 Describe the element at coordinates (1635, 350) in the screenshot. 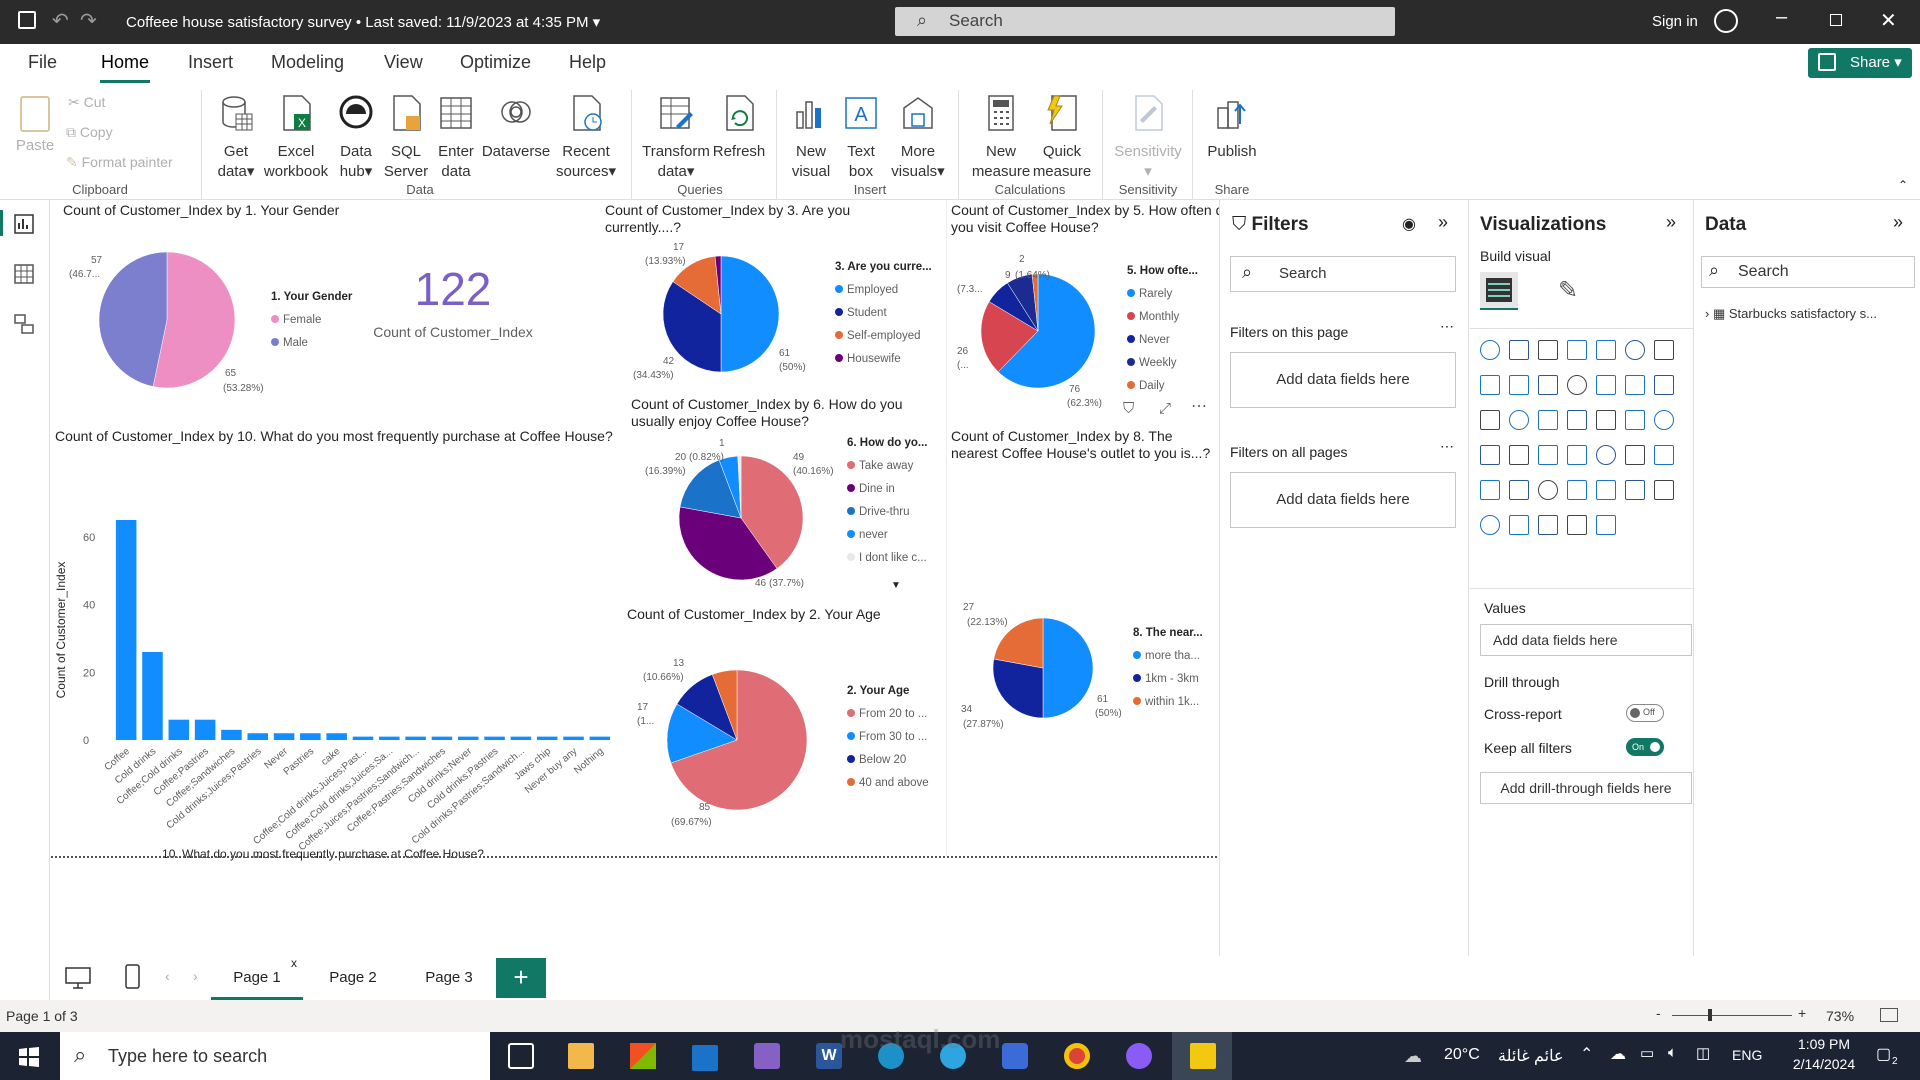

I see `100-column-icon` at that location.